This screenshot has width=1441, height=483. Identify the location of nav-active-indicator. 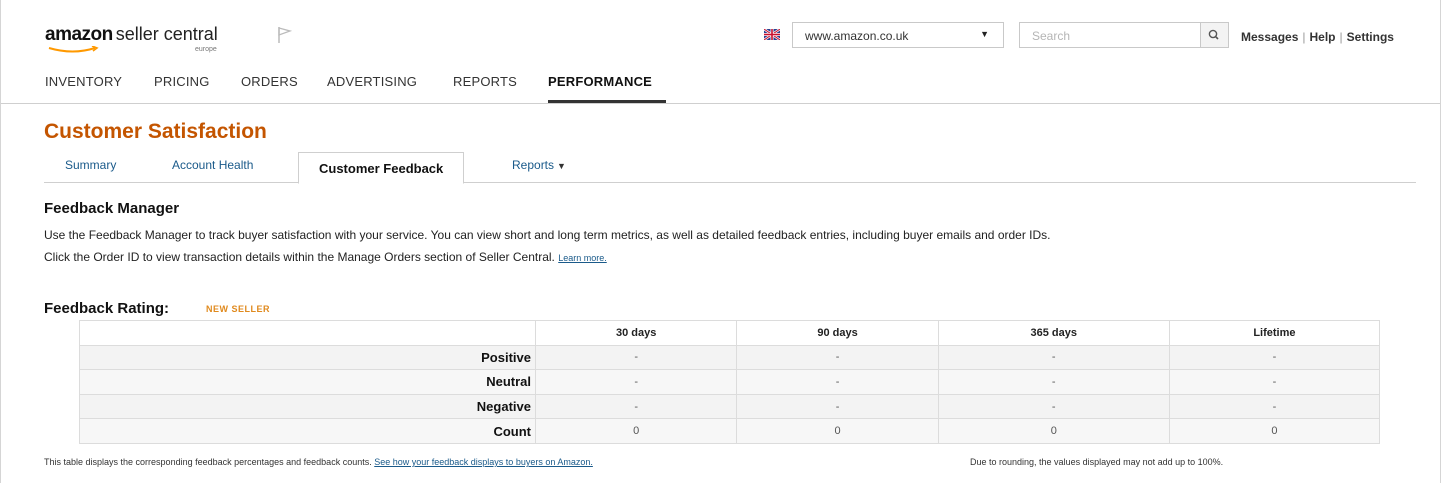
(607, 101).